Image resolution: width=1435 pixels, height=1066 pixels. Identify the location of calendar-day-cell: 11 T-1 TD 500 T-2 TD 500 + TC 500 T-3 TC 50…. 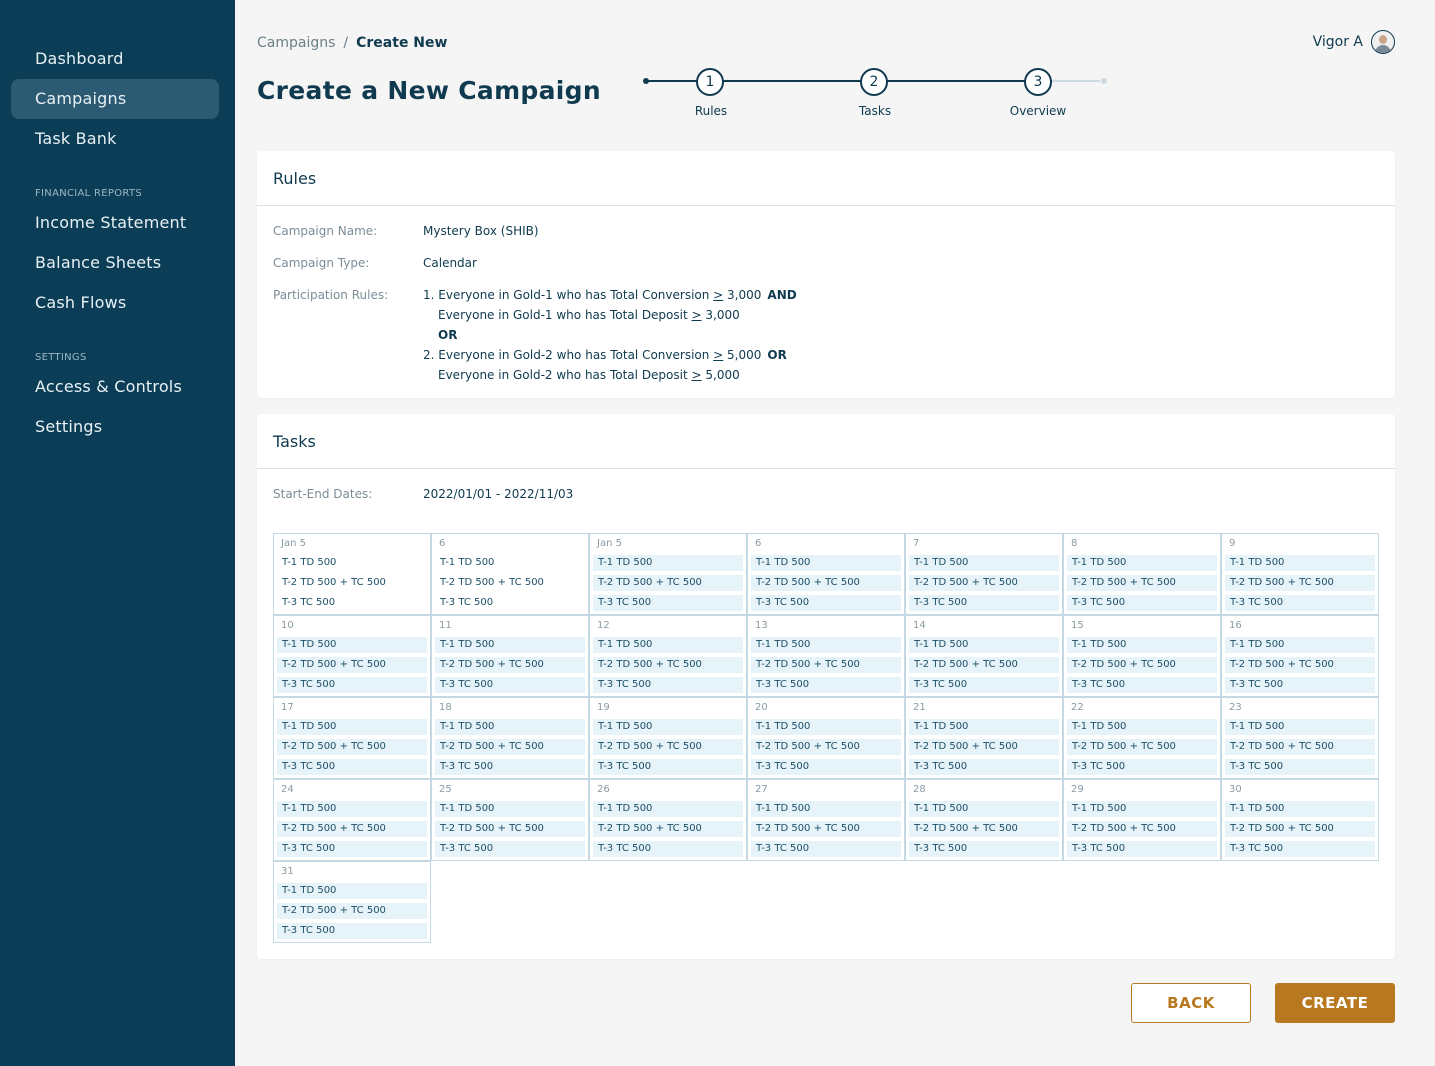
(510, 656).